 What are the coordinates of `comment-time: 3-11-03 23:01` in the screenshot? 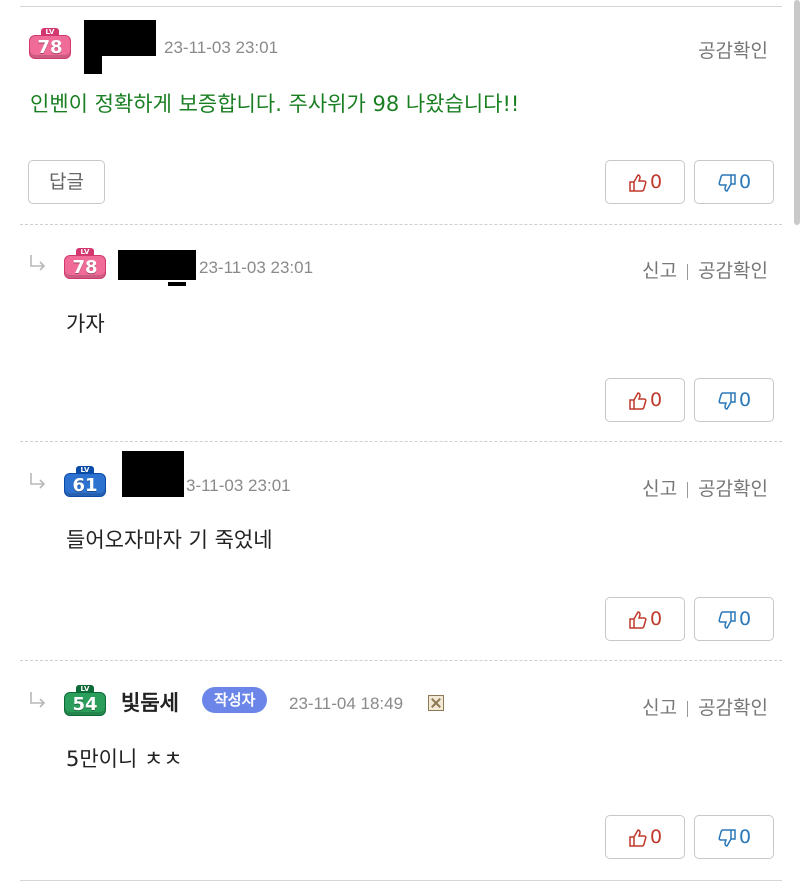 It's located at (238, 485).